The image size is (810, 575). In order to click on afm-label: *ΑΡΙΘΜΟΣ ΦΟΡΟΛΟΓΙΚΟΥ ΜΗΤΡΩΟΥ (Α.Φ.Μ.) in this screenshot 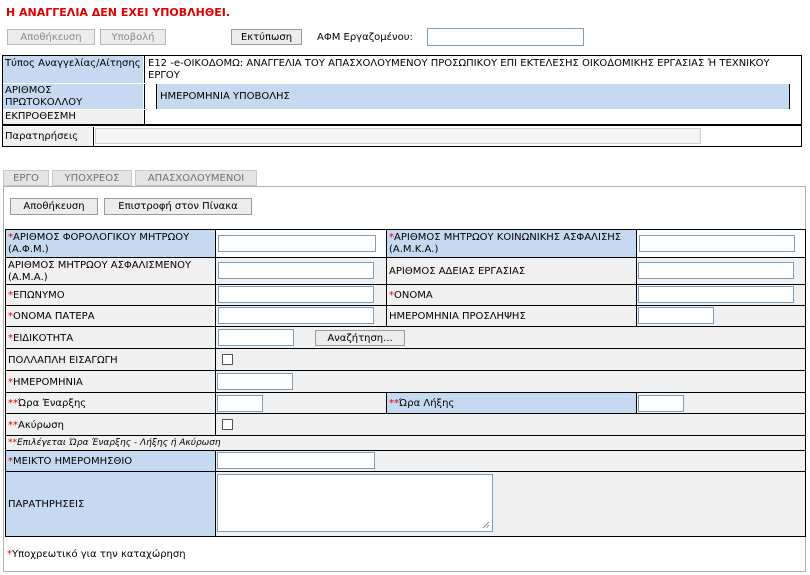, I will do `click(99, 243)`.